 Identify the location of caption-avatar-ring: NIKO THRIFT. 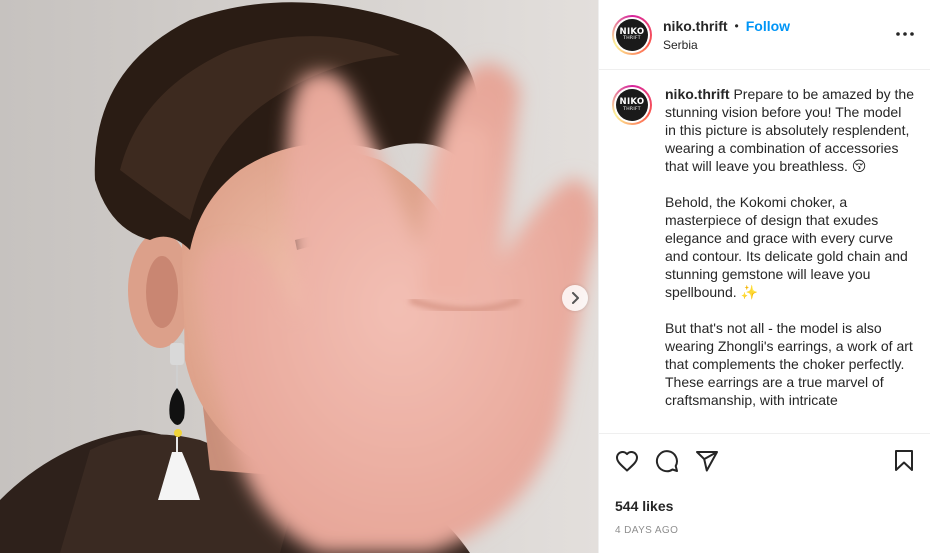
(632, 105).